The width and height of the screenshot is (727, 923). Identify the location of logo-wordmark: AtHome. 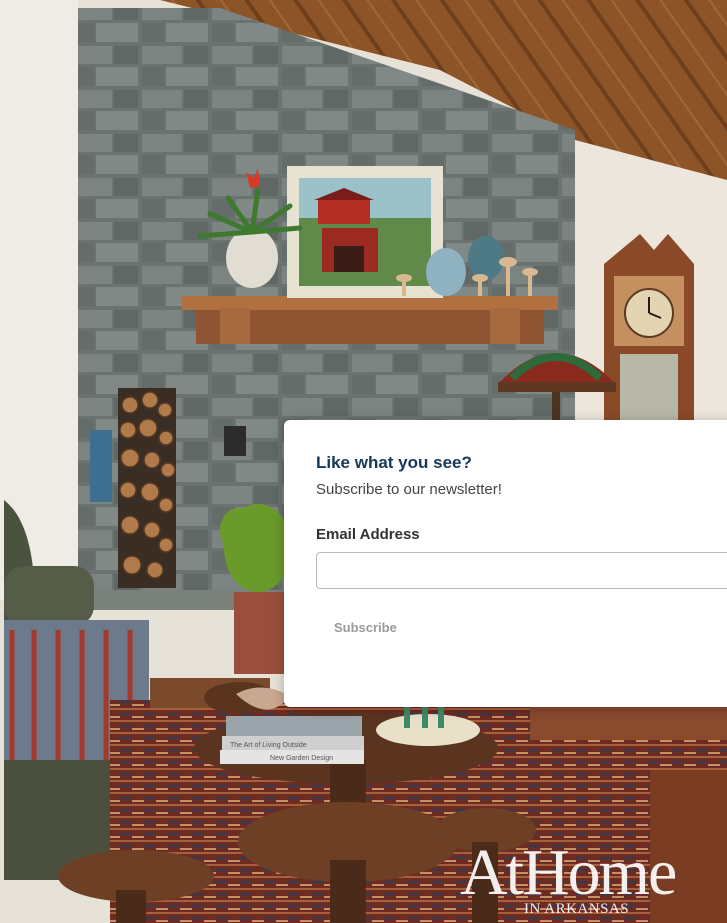
(568, 872).